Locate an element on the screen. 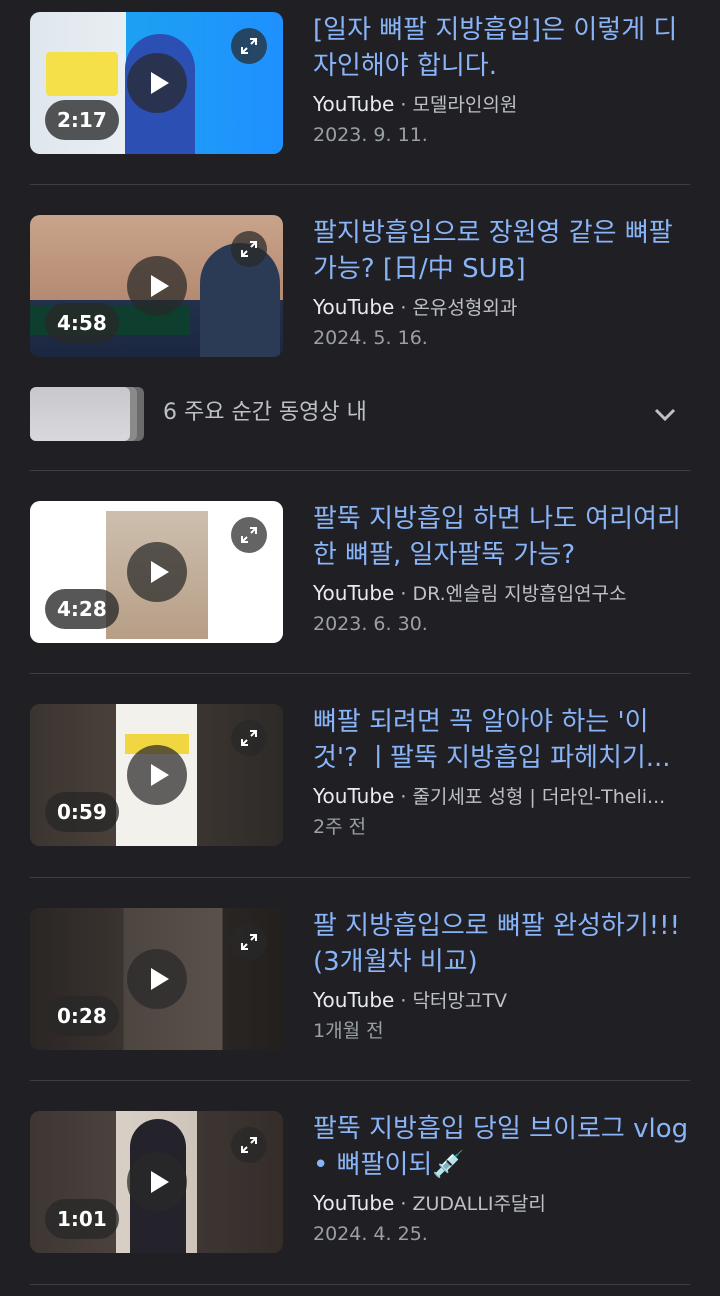 This screenshot has height=1296, width=720. video-title-link: 팔뚝 지방흡입 하면 나도 여리여리한 뼈팔, 일자팔뚝 가능? is located at coordinates (501, 537).